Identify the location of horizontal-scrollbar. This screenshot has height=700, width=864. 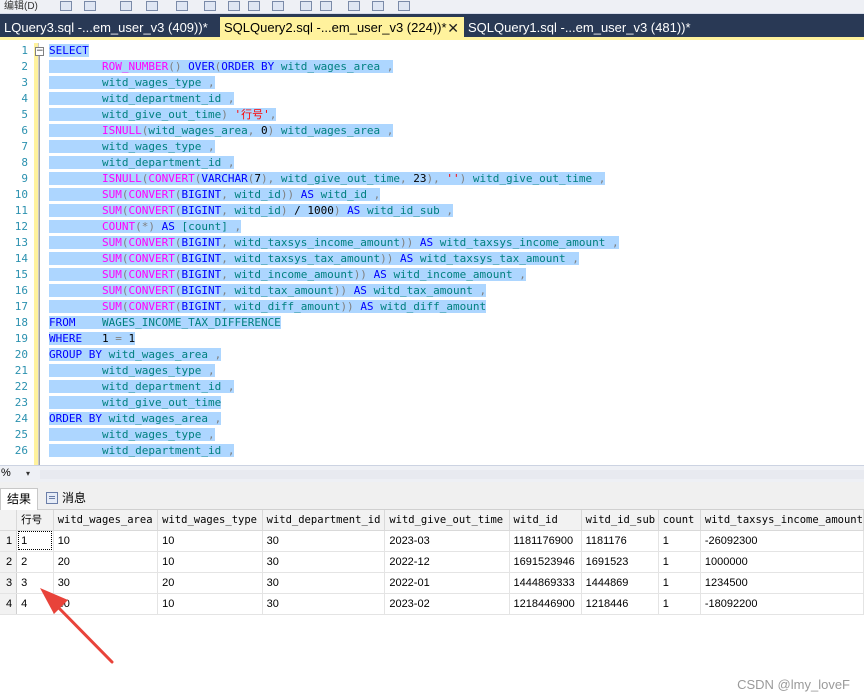
(452, 474).